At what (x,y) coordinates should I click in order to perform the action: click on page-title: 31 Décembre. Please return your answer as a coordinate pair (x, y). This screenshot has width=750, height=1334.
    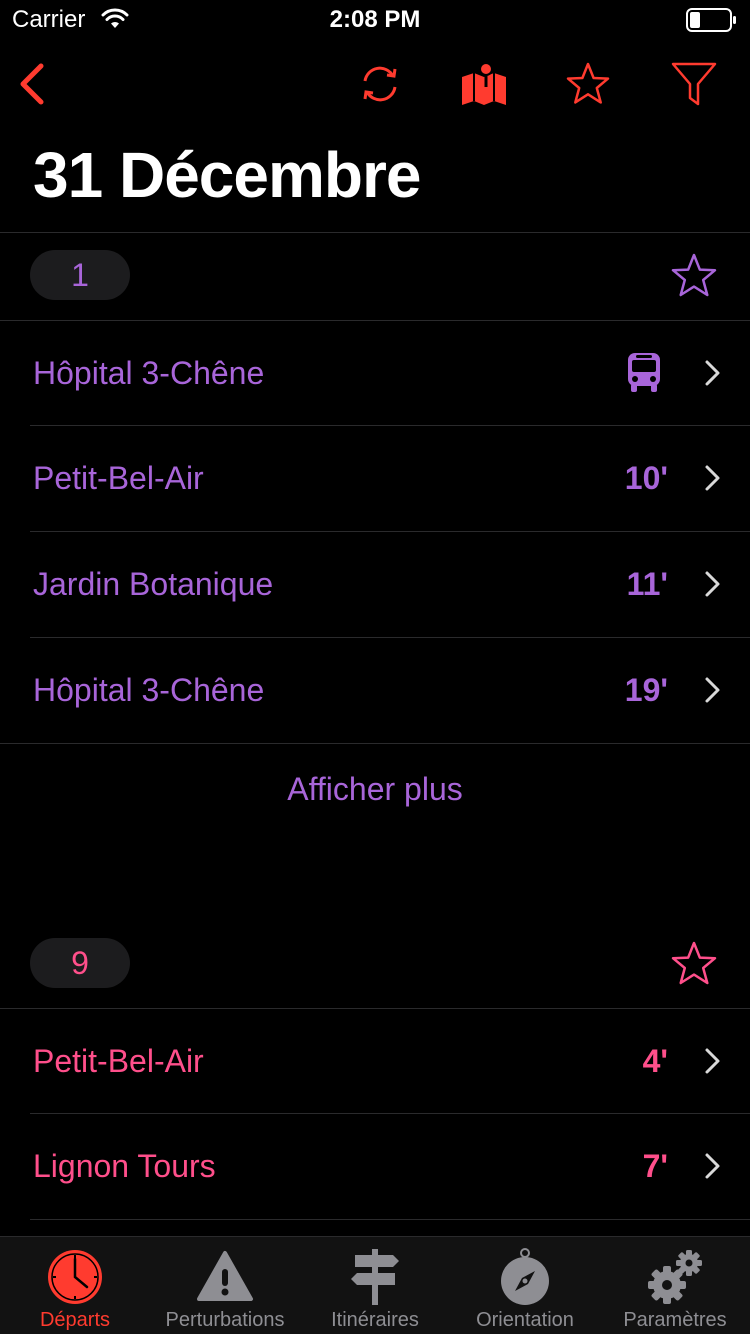
    Looking at the image, I should click on (227, 175).